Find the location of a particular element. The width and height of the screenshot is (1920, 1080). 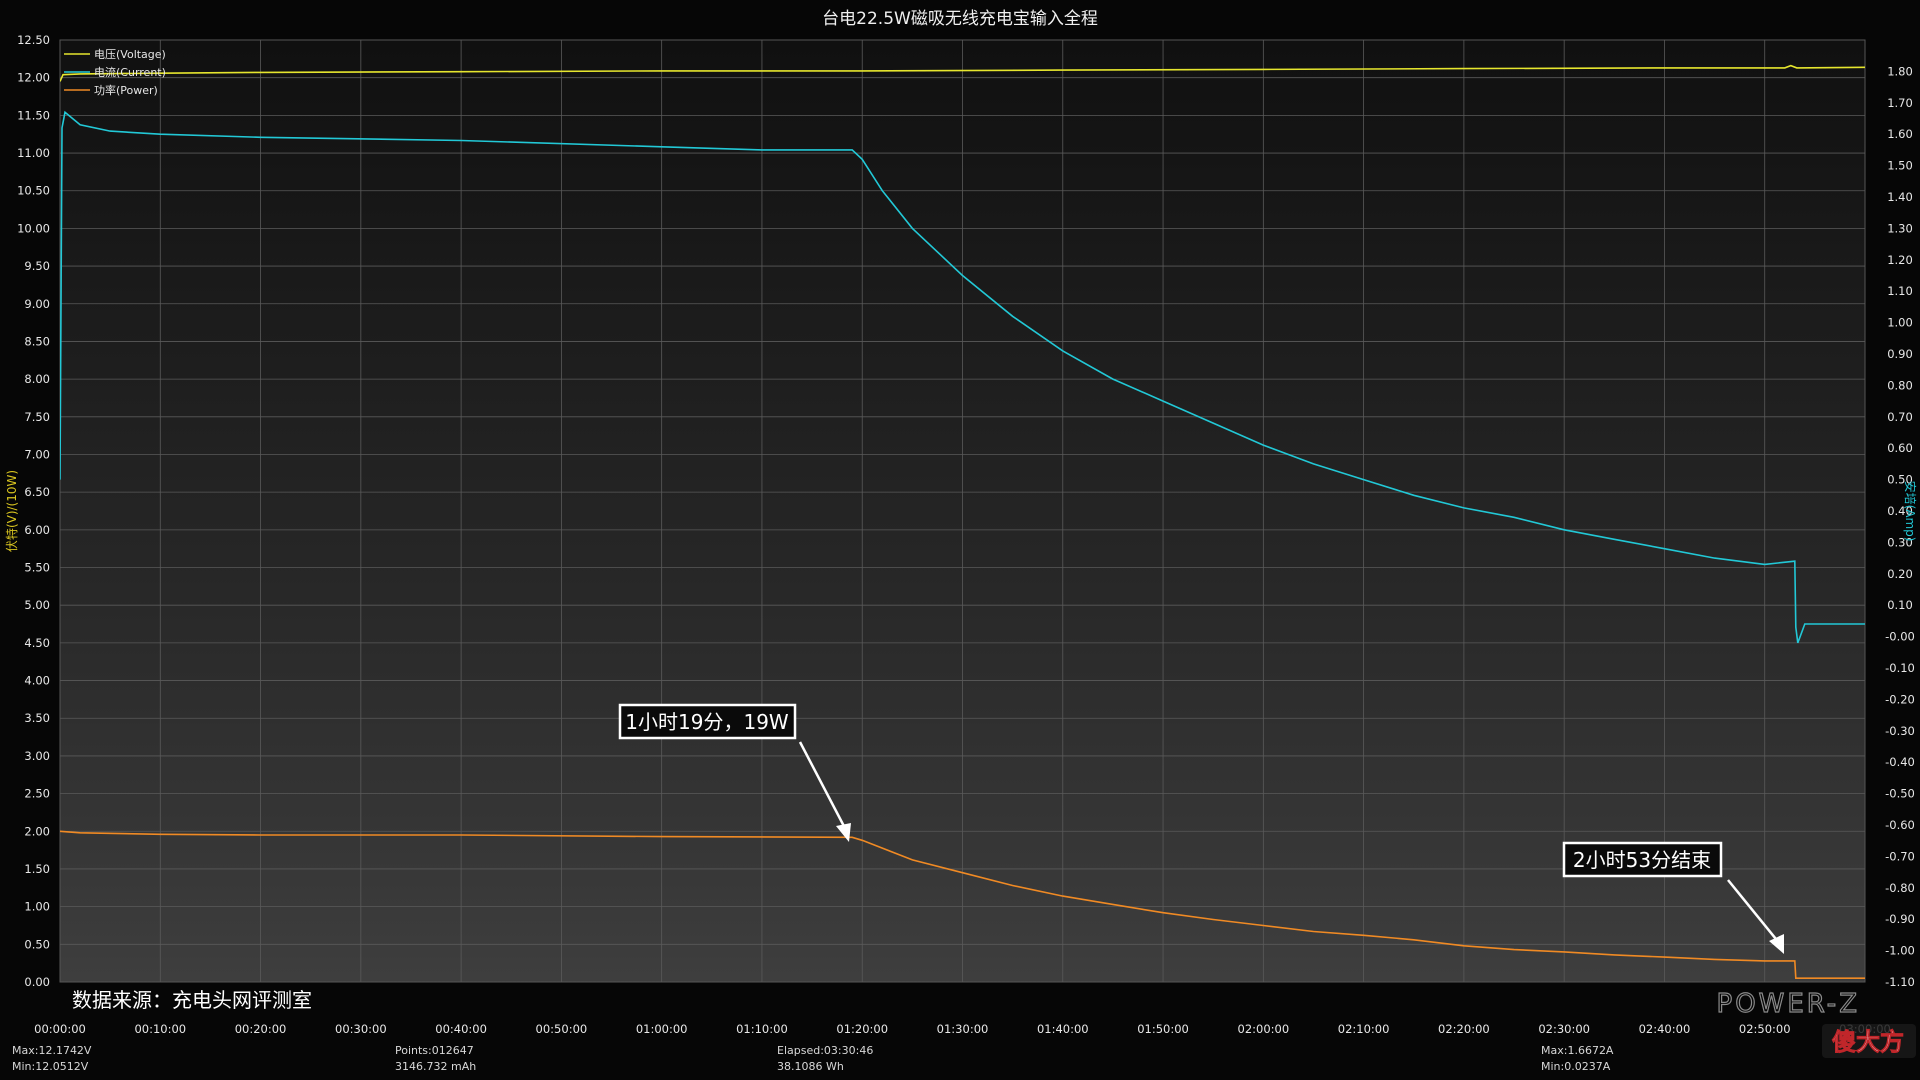

x-tick-label: 01:00:00 is located at coordinates (662, 1029).